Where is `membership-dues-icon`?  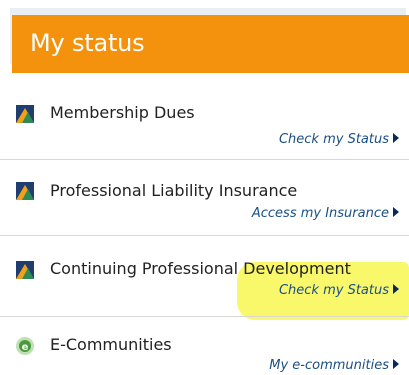
membership-dues-icon is located at coordinates (25, 114).